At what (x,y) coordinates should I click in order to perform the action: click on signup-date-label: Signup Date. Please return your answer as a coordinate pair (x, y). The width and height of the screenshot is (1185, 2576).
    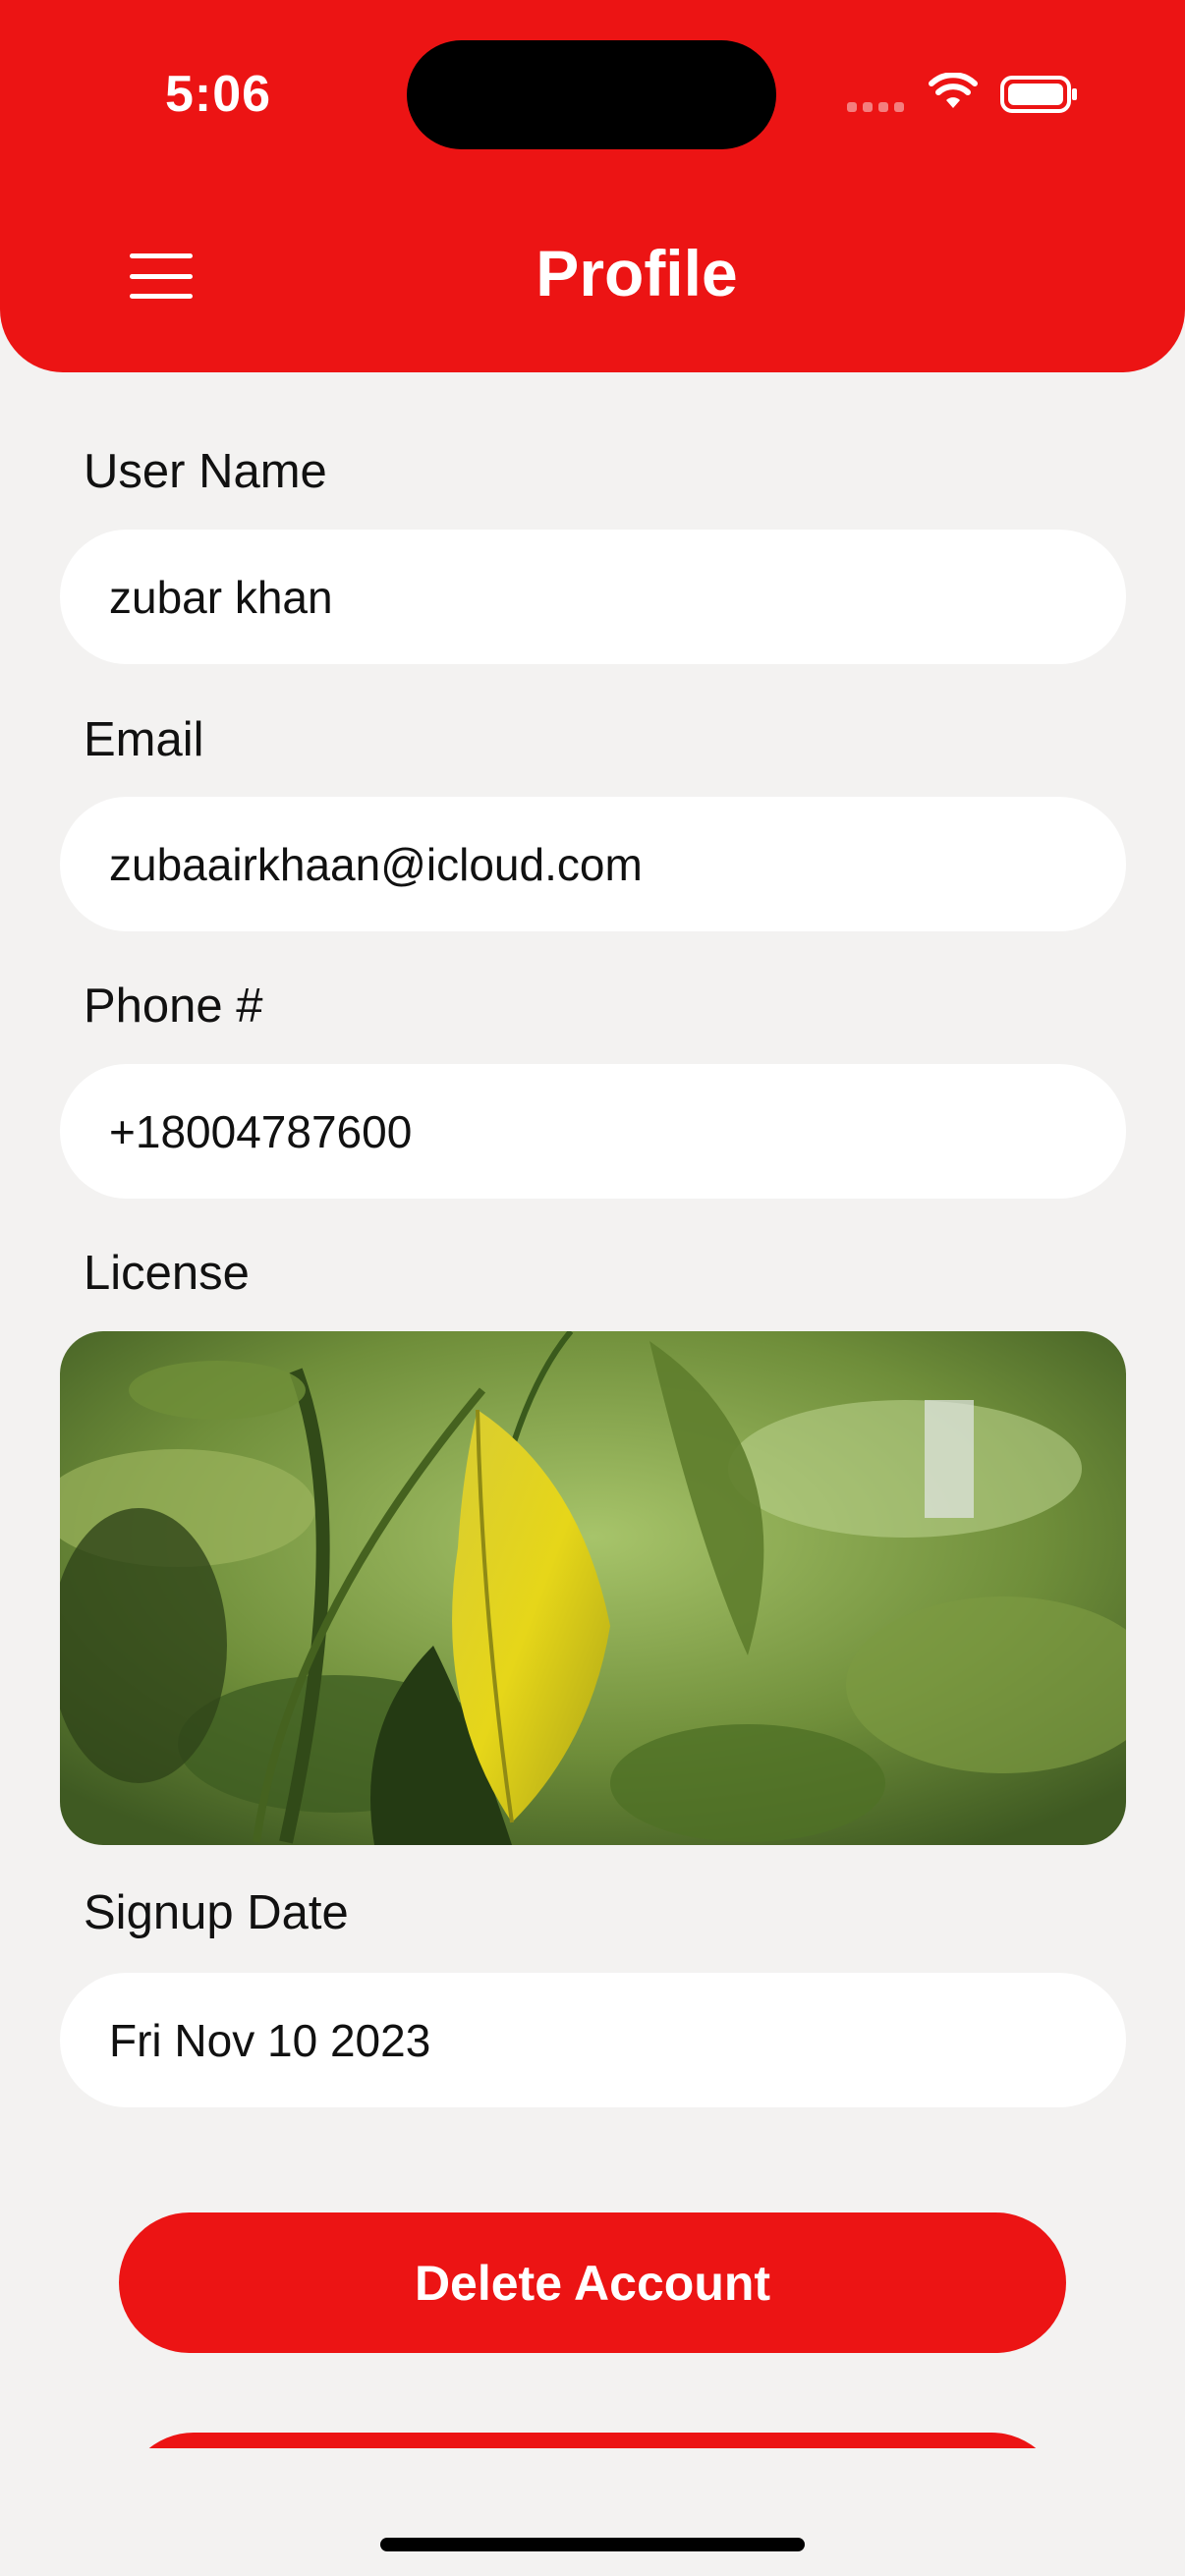
    Looking at the image, I should click on (216, 1912).